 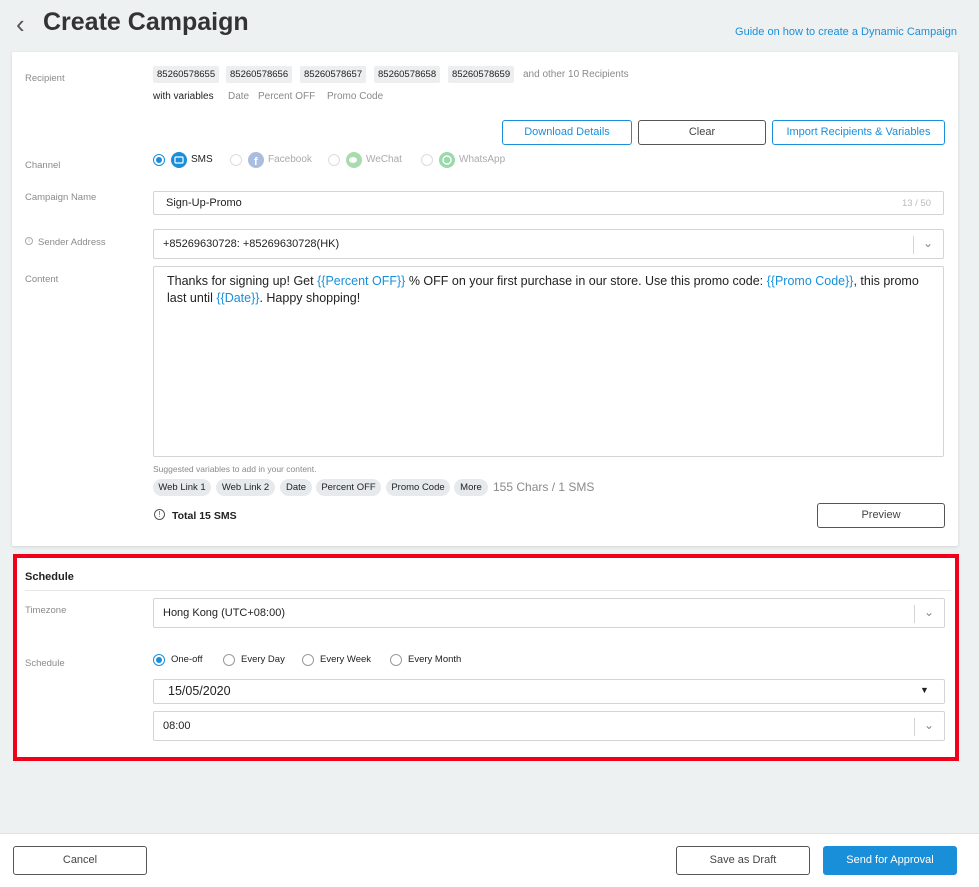 I want to click on page-title: Create Campaign, so click(x=146, y=22).